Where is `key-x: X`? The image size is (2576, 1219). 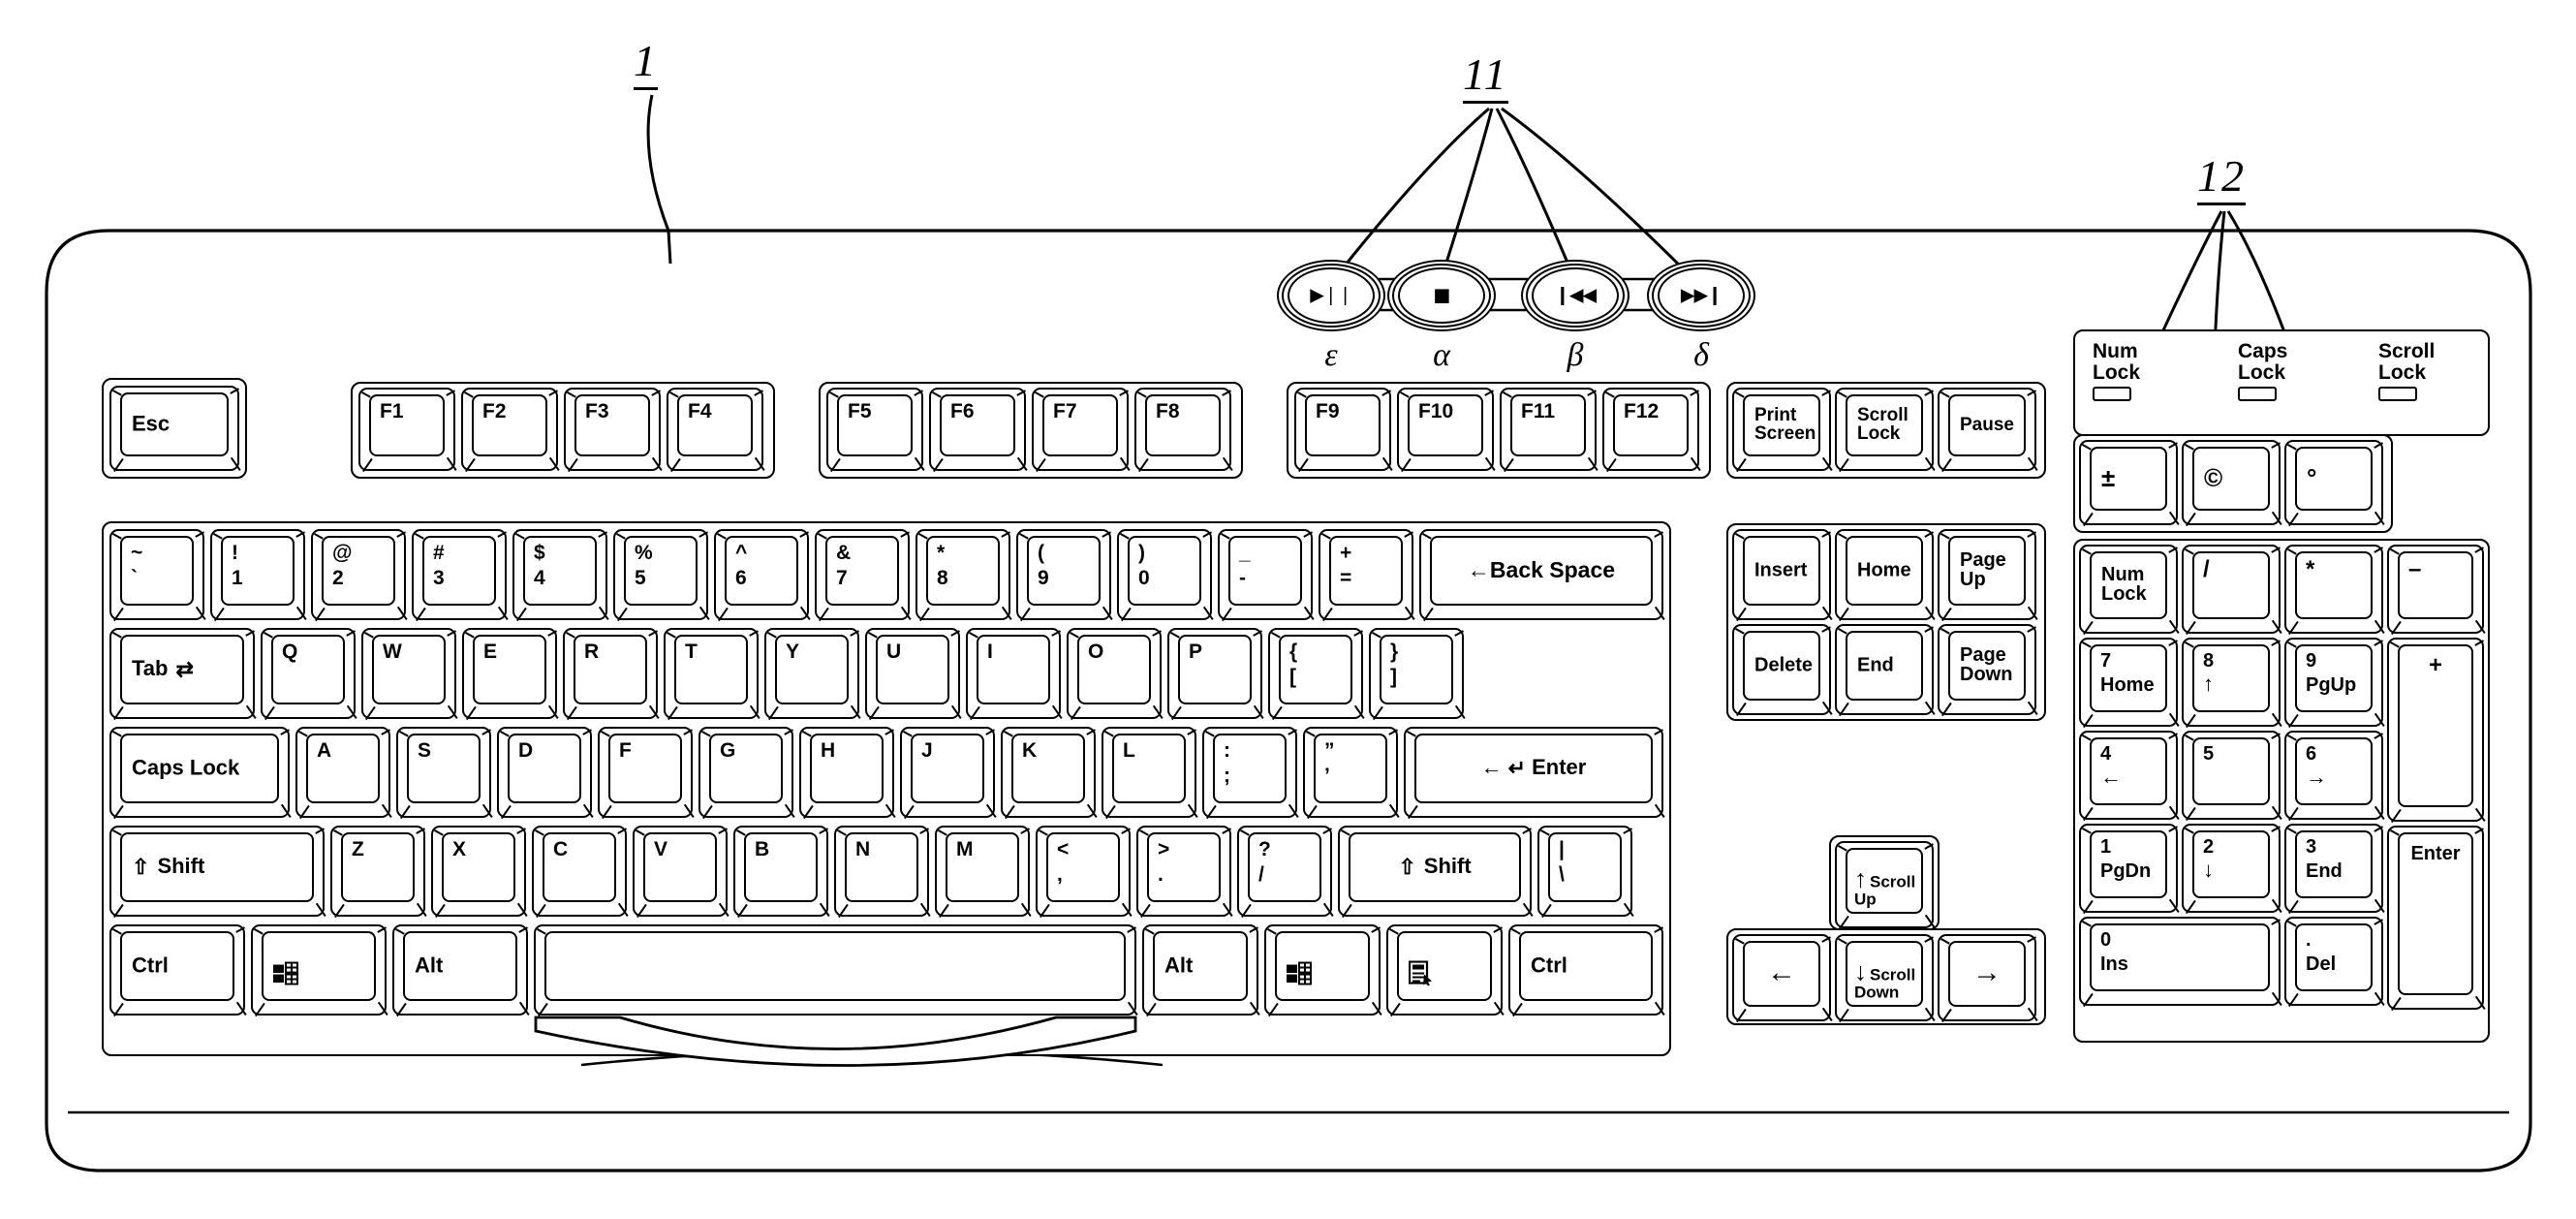
key-x: X is located at coordinates (479, 872).